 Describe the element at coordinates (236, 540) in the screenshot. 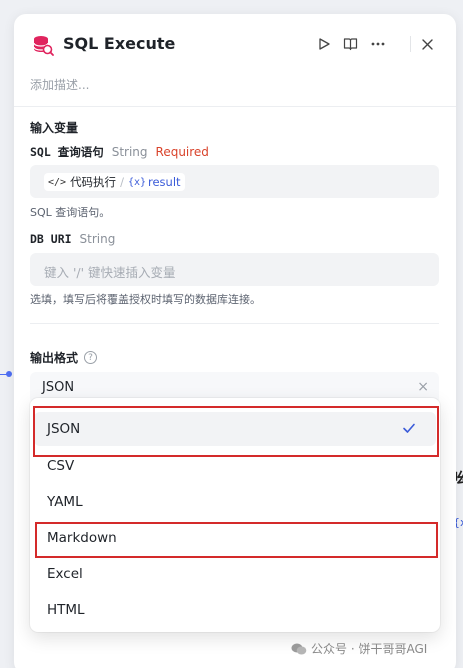

I see `highlight-box-markdown` at that location.